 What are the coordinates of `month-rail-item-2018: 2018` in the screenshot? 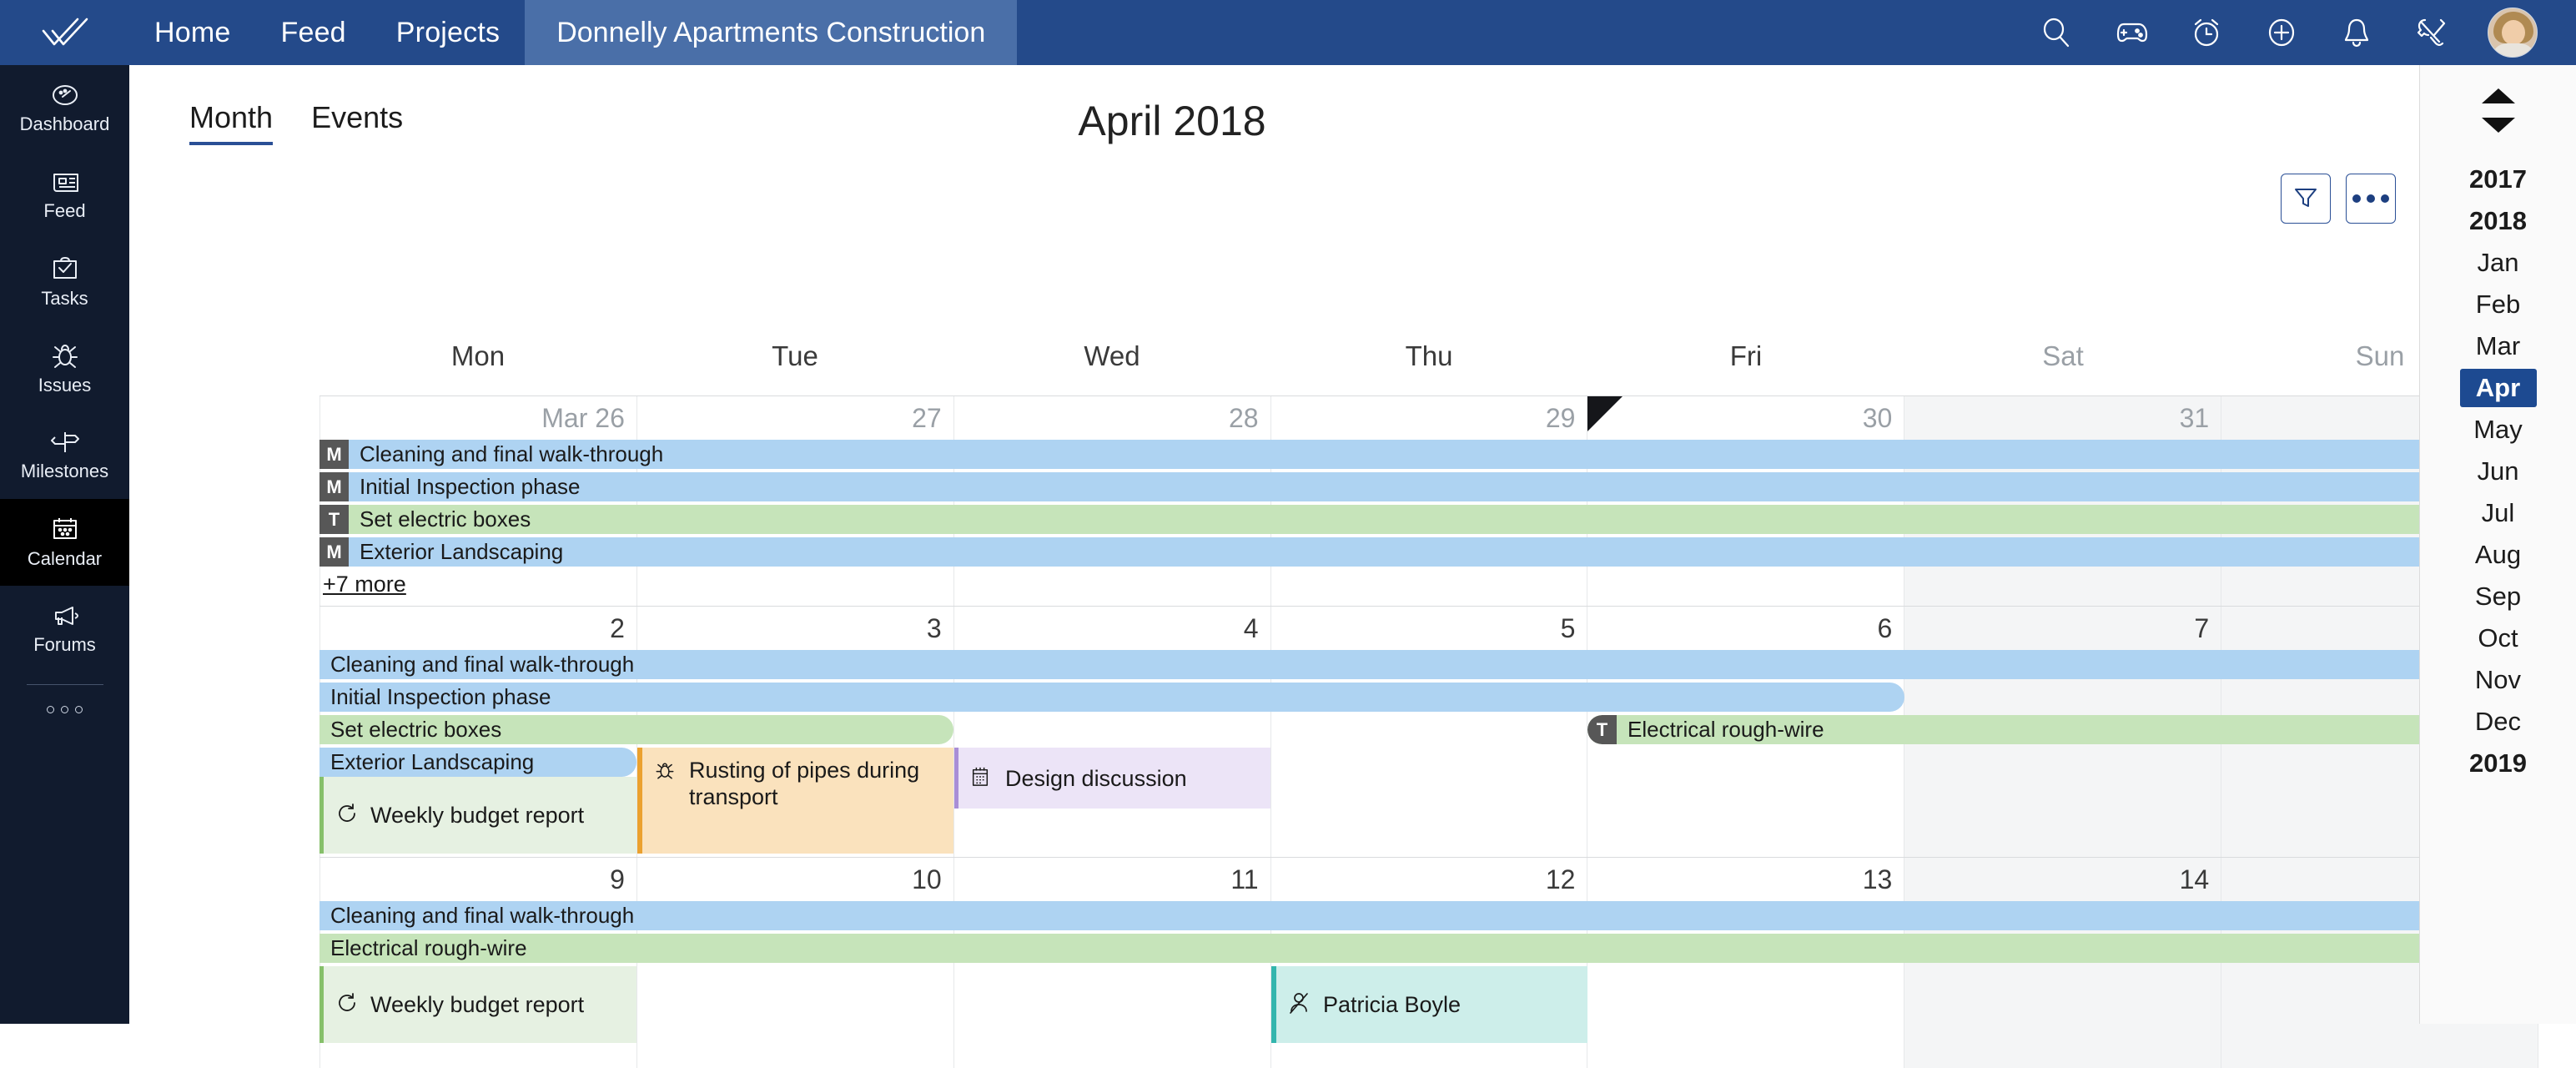 It's located at (2498, 221).